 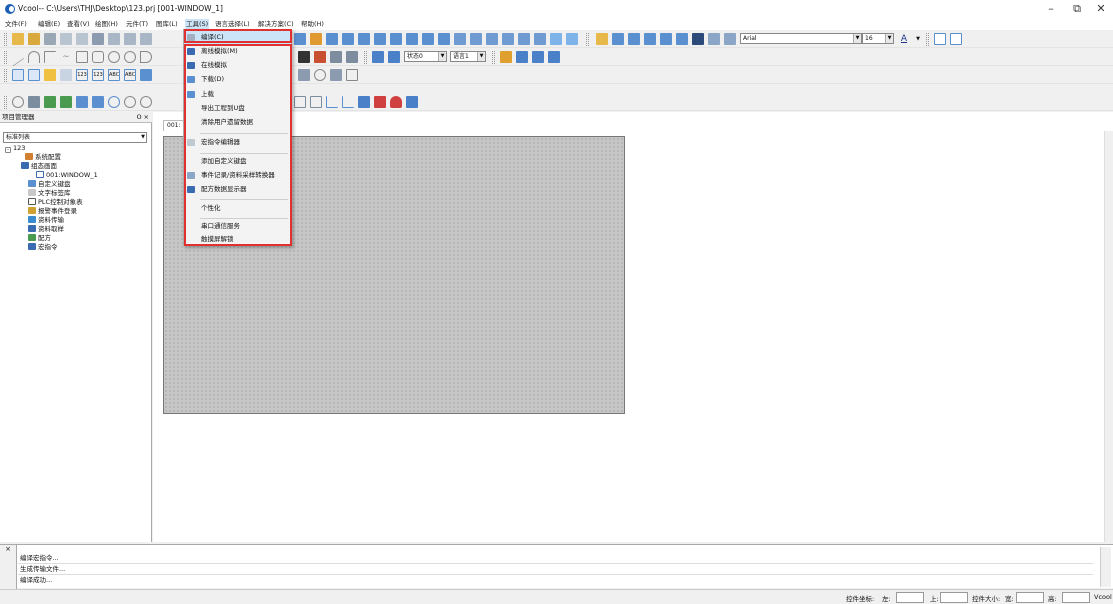 What do you see at coordinates (304, 57) in the screenshot?
I see `binoculars-icon` at bounding box center [304, 57].